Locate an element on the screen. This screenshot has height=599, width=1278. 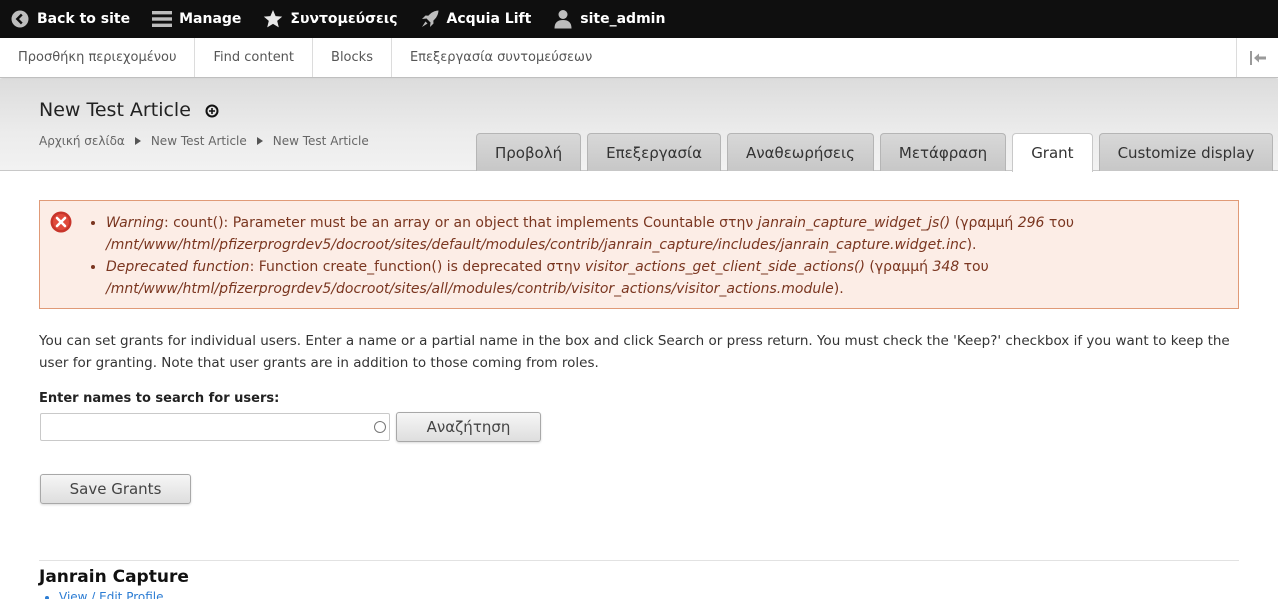
autocomplete-throbber-icon is located at coordinates (380, 427).